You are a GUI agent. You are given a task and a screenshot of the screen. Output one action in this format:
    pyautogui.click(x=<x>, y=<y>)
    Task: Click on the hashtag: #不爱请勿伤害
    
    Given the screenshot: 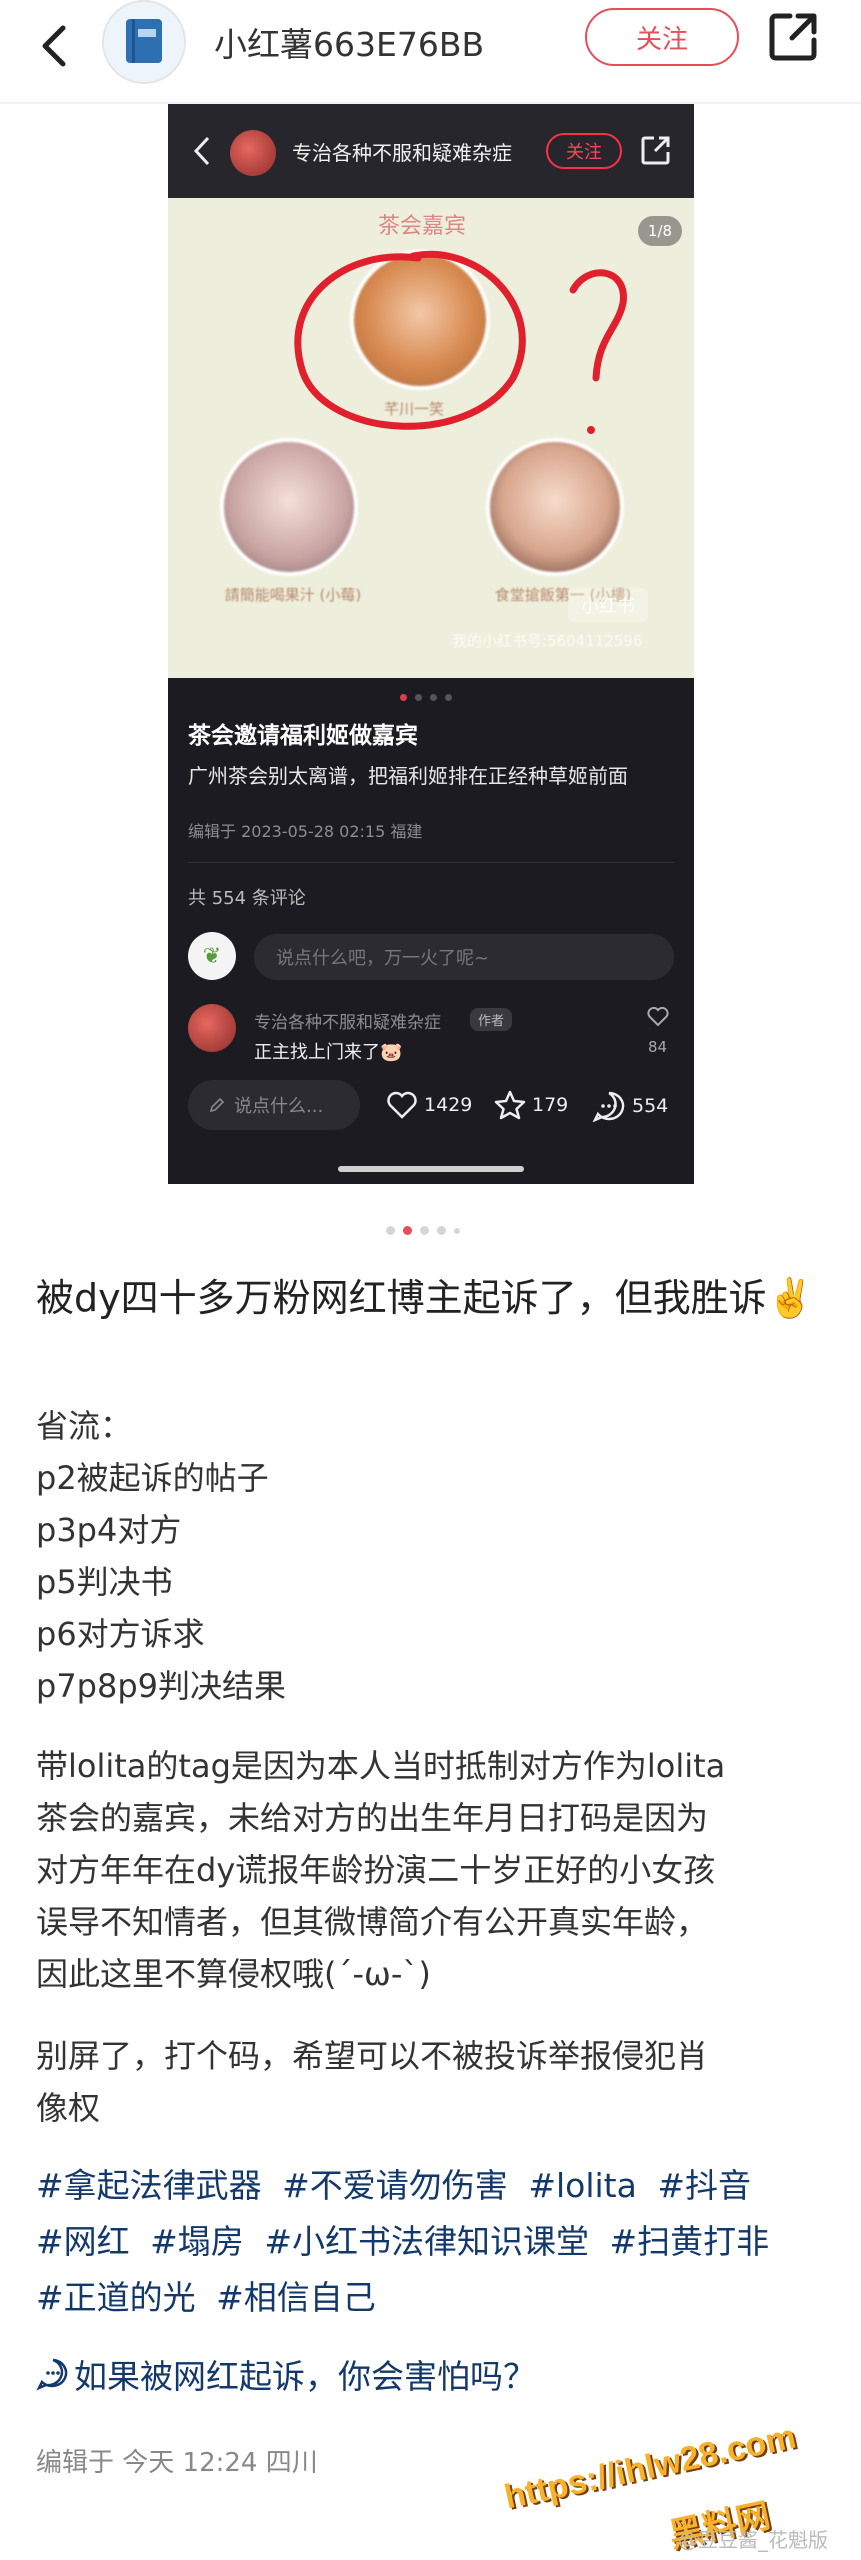 What is the action you would take?
    pyautogui.click(x=395, y=2185)
    